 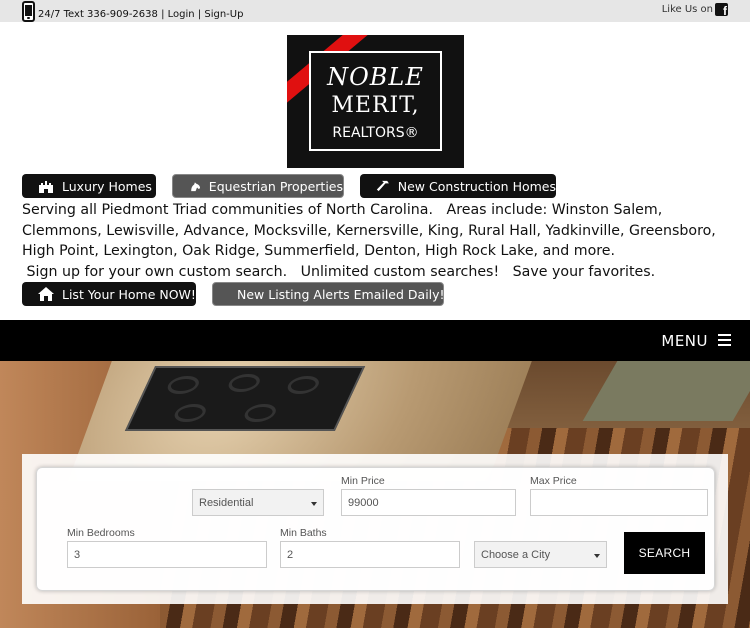 I want to click on like-us-label: Like Us on, so click(x=687, y=9).